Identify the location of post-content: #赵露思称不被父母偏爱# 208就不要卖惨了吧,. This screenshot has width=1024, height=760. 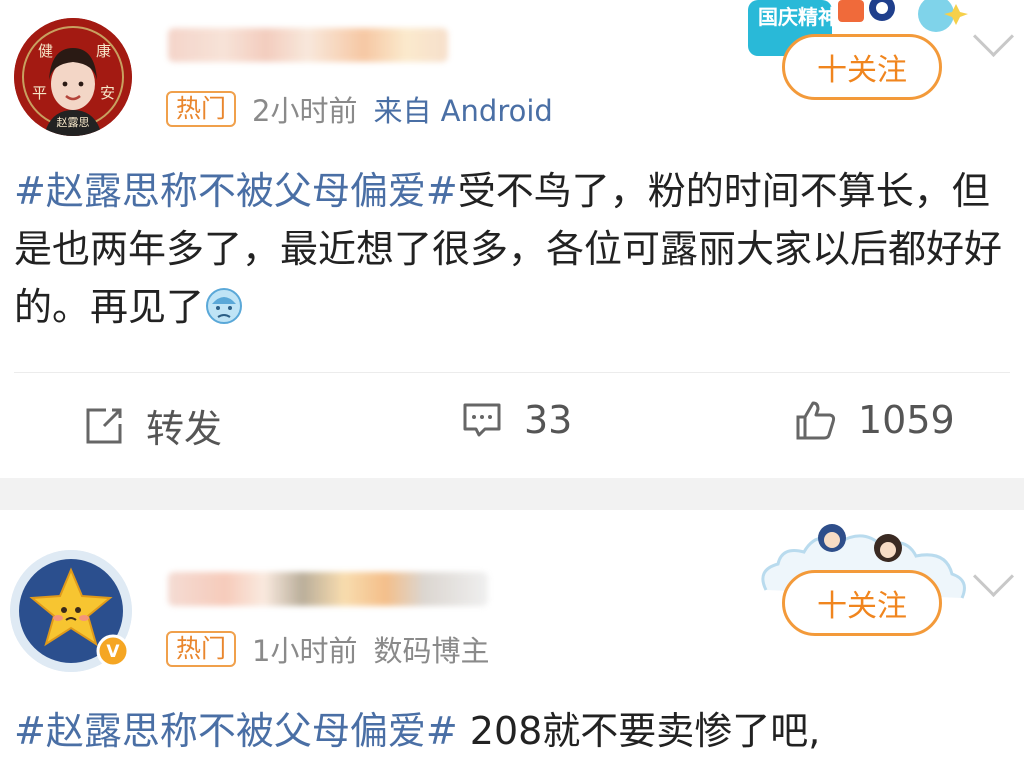
(514, 731).